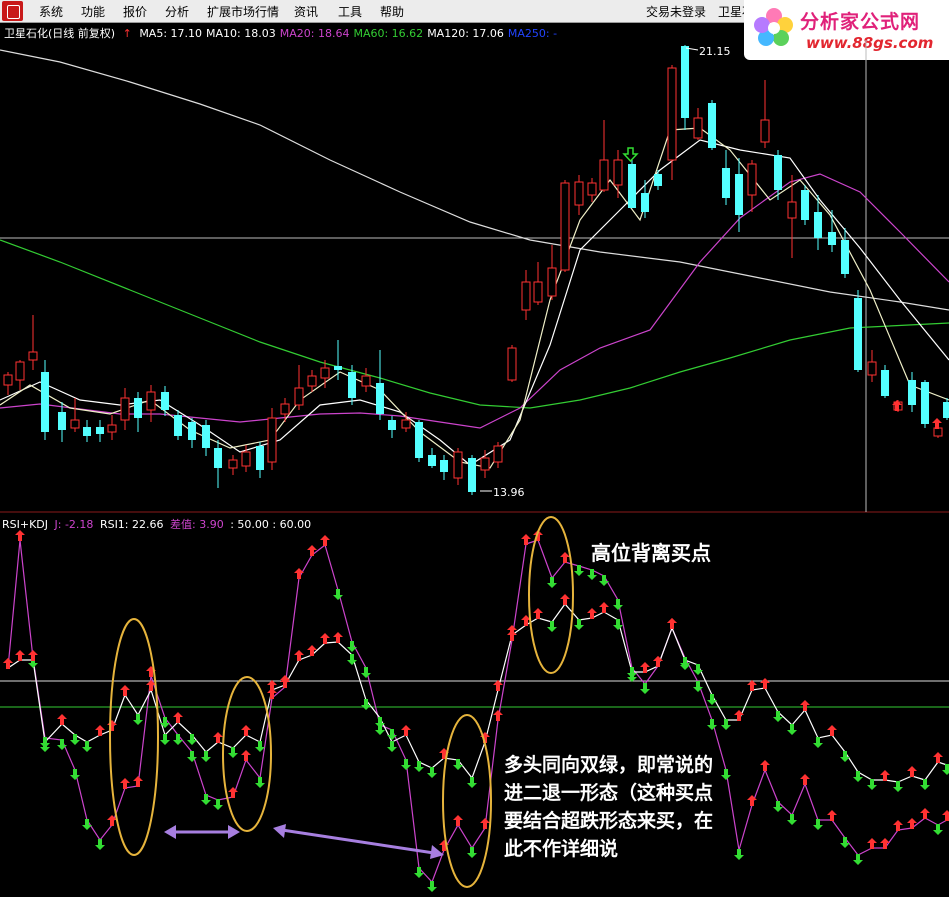  I want to click on annotation-double-green: 多头同向双绿，即常说的进二退一形态（这种买点要结合超跌形态来买，在此不作详细说, so click(609, 807).